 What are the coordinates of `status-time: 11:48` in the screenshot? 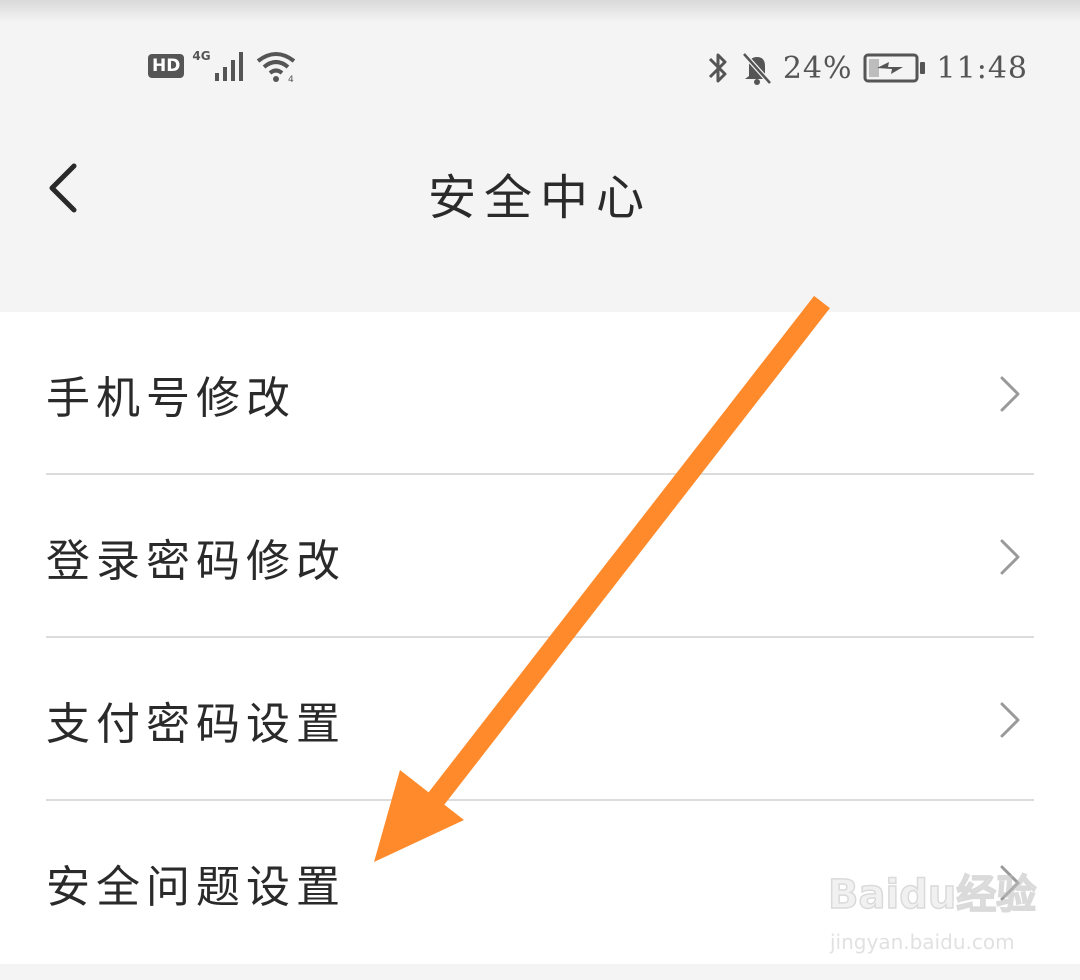 It's located at (982, 68).